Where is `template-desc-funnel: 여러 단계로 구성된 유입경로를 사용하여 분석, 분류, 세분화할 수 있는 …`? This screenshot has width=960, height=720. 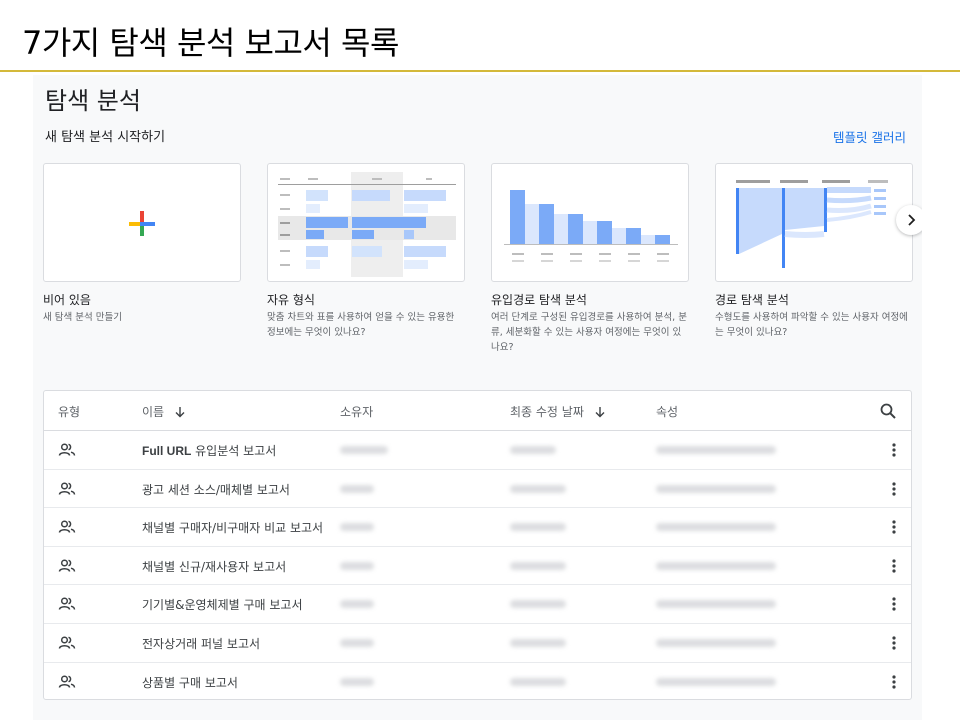 template-desc-funnel: 여러 단계로 구성된 유입경로를 사용하여 분석, 분류, 세분화할 수 있는 … is located at coordinates (589, 332).